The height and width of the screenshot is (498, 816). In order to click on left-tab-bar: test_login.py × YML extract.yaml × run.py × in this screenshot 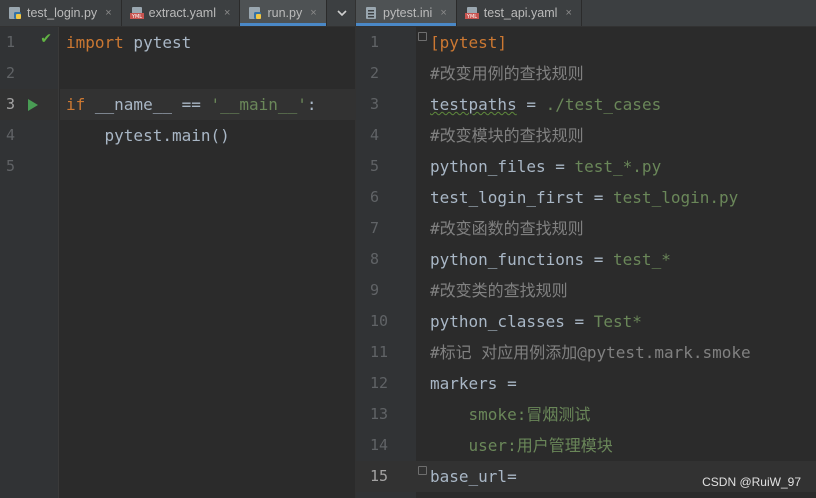, I will do `click(177, 13)`.